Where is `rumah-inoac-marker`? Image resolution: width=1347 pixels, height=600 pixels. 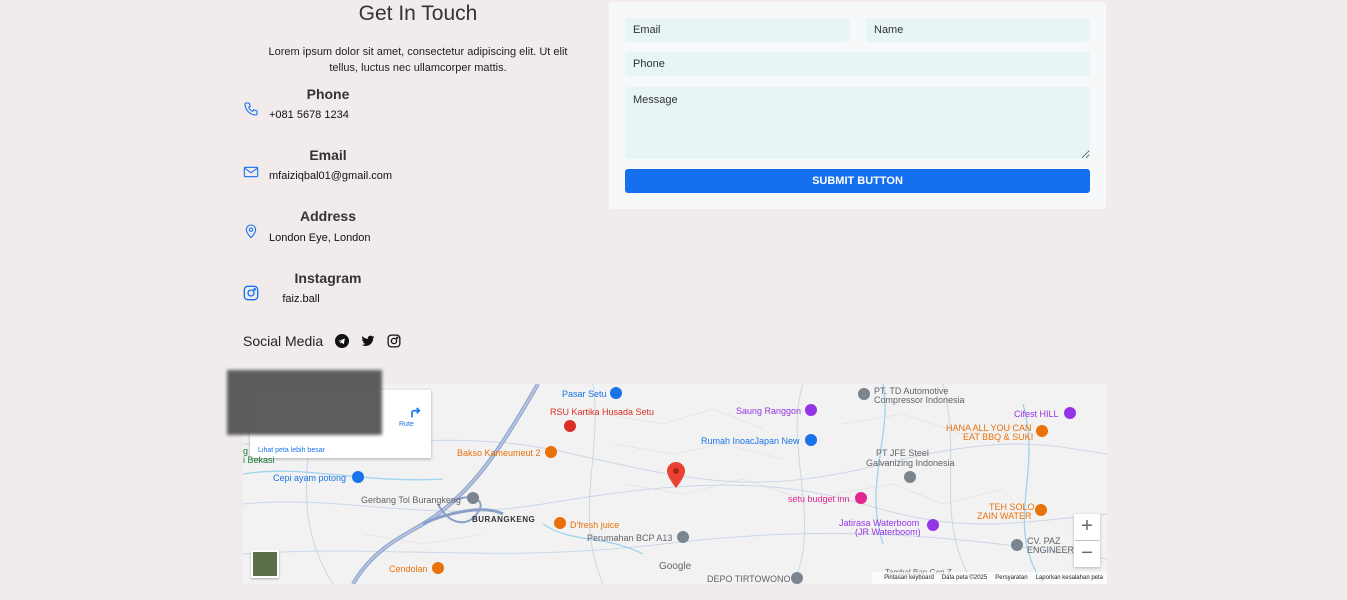
rumah-inoac-marker is located at coordinates (811, 440).